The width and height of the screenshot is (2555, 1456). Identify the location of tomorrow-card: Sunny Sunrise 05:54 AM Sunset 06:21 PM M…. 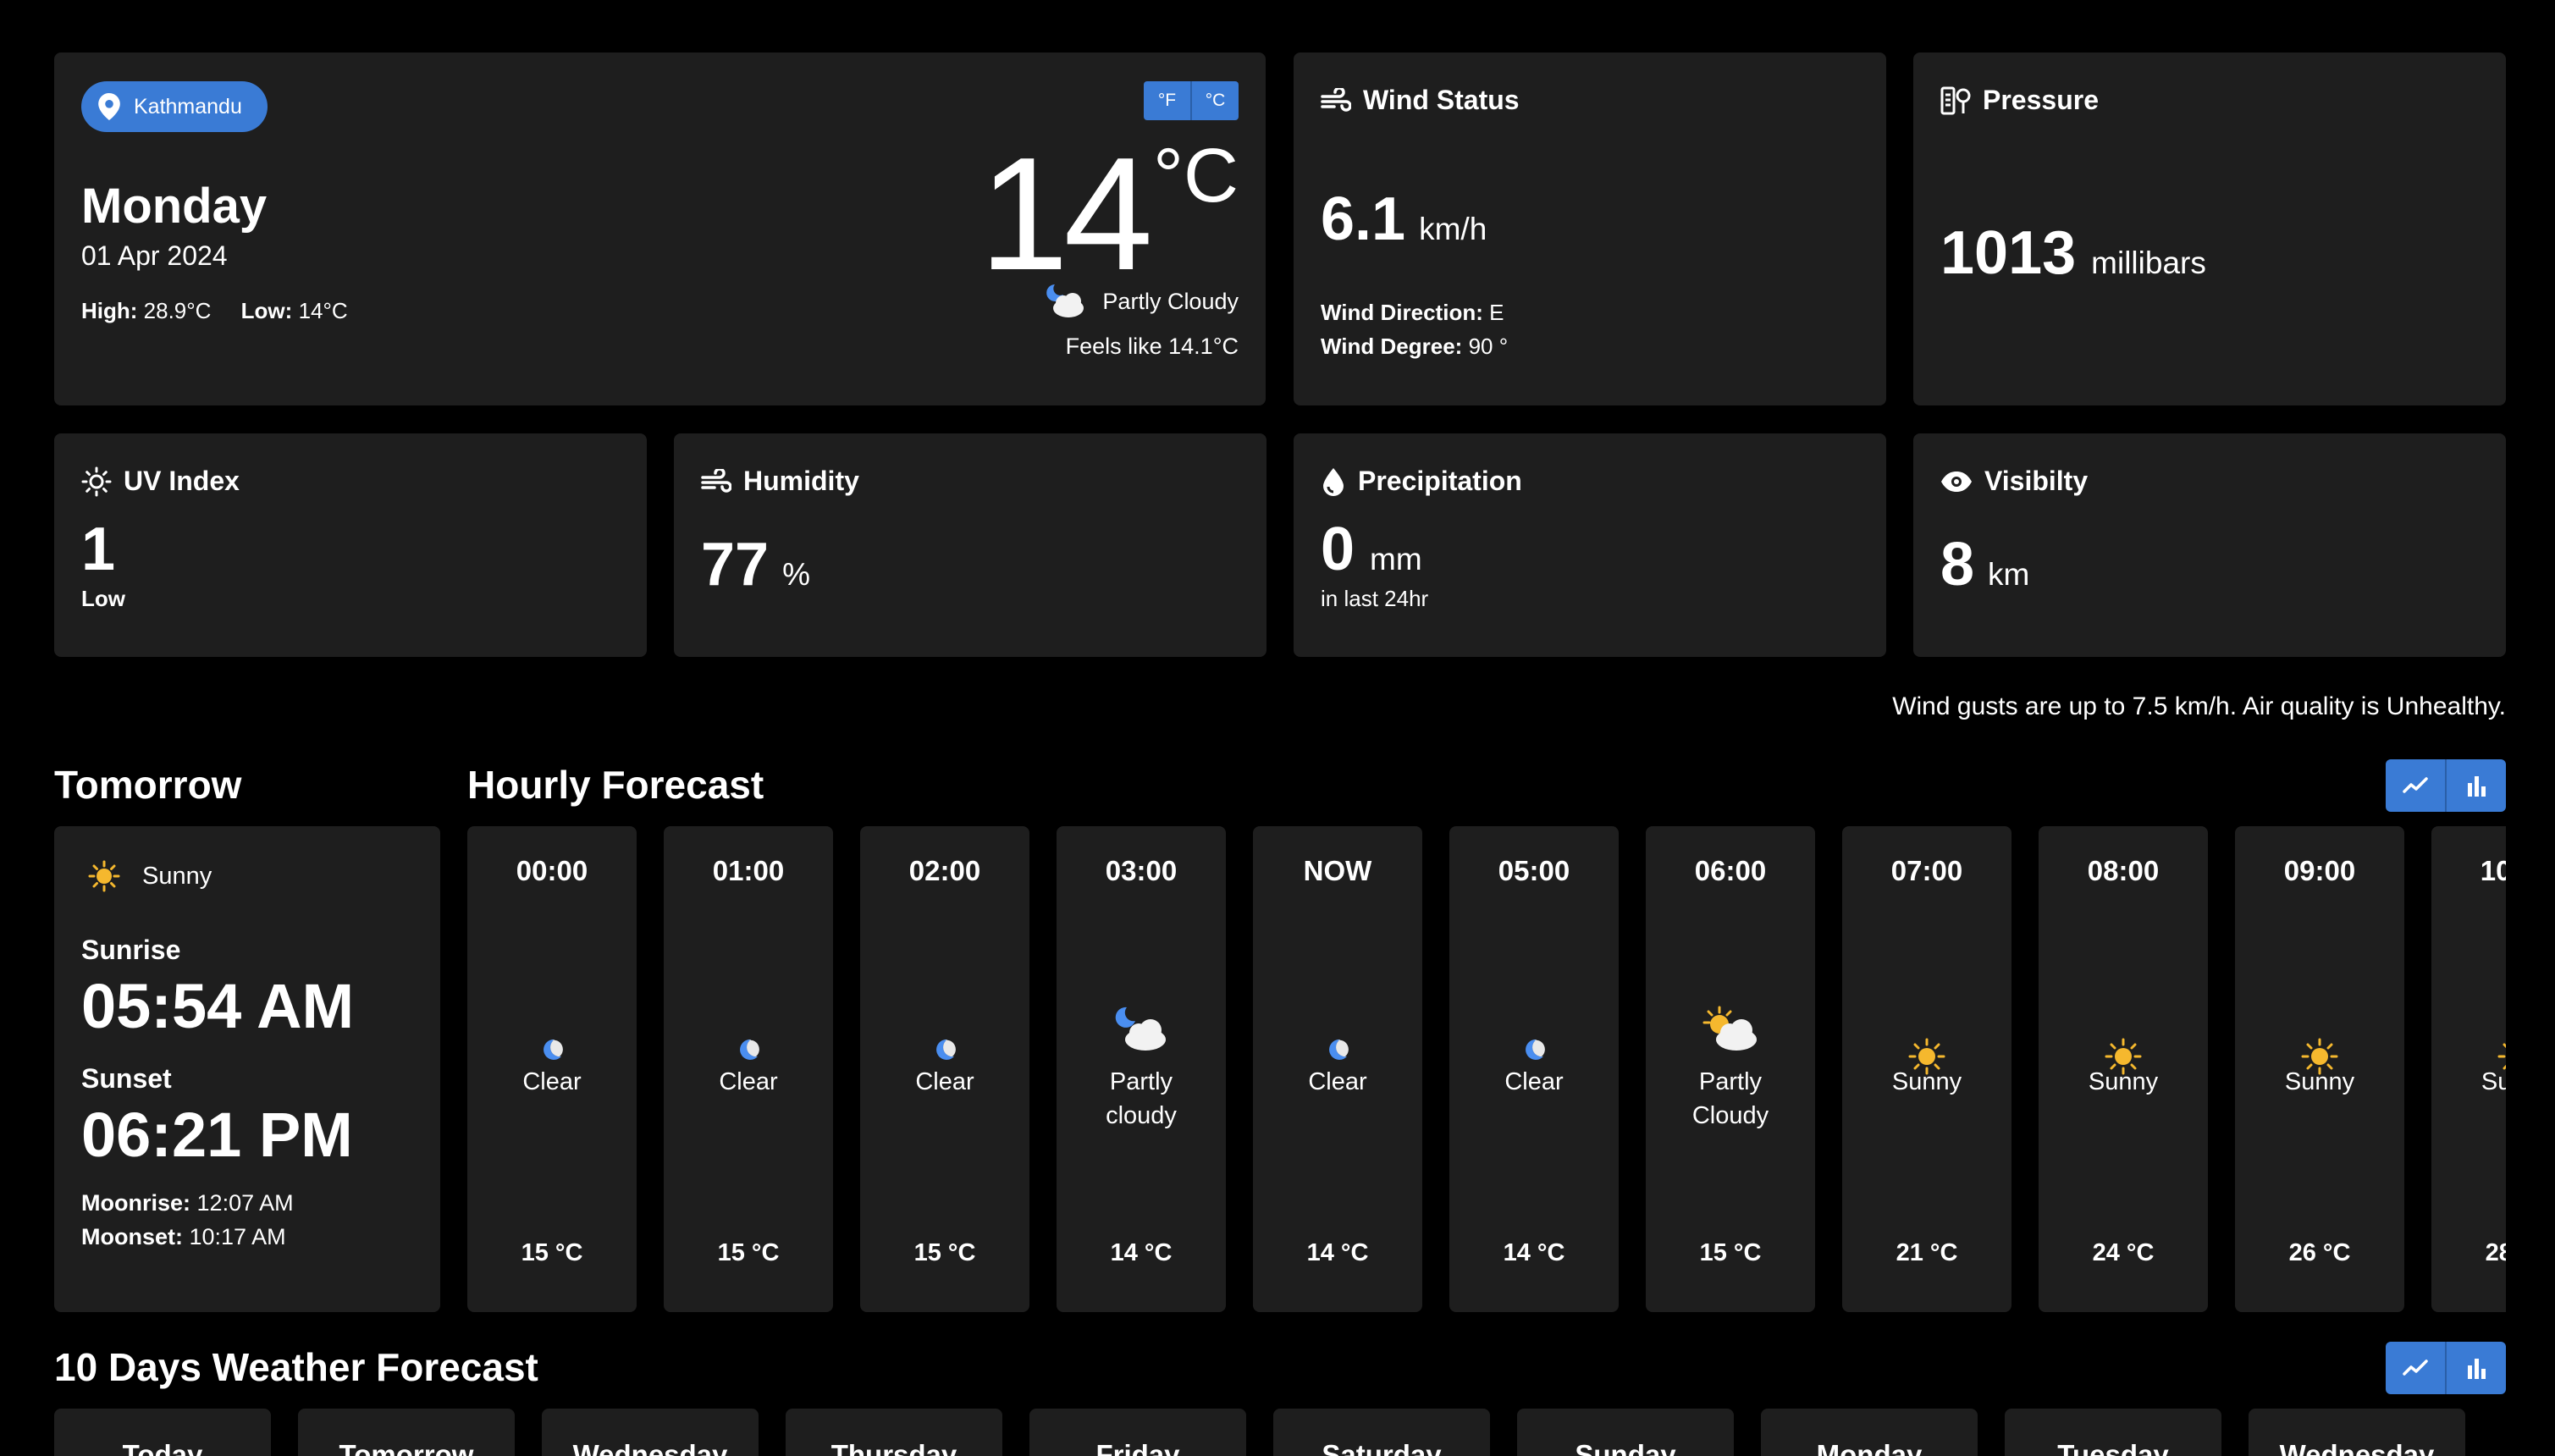
(247, 1069).